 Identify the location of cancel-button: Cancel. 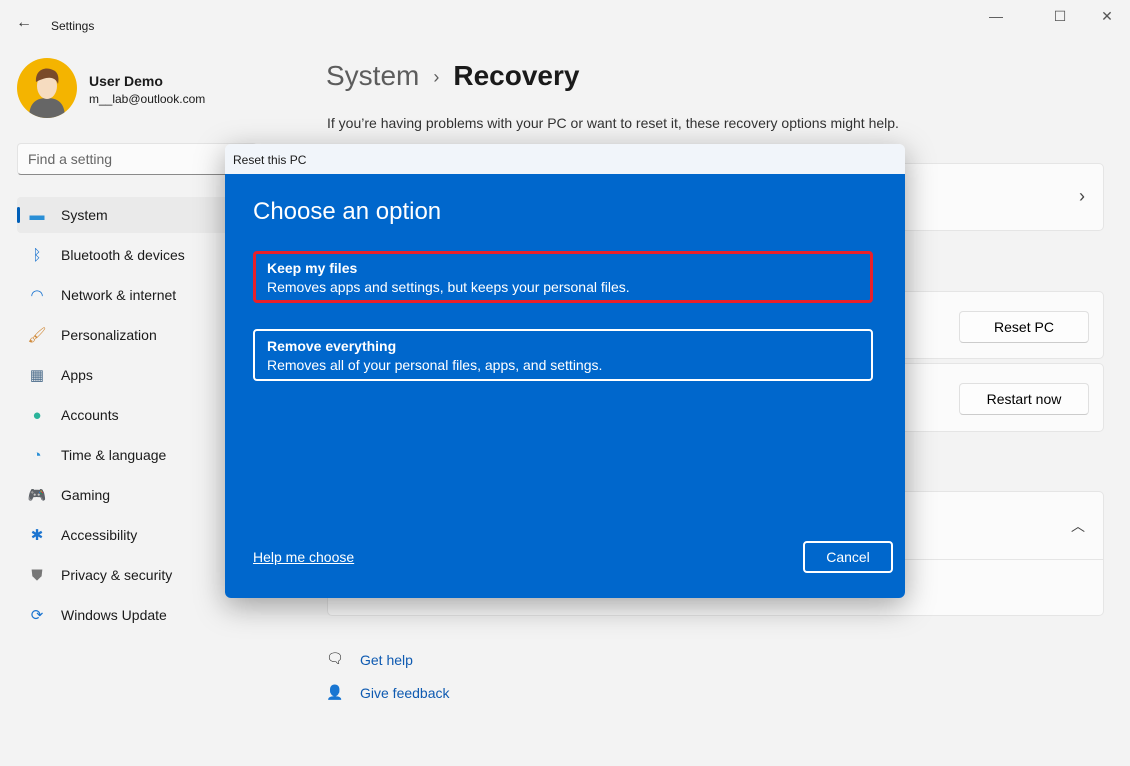
(848, 557).